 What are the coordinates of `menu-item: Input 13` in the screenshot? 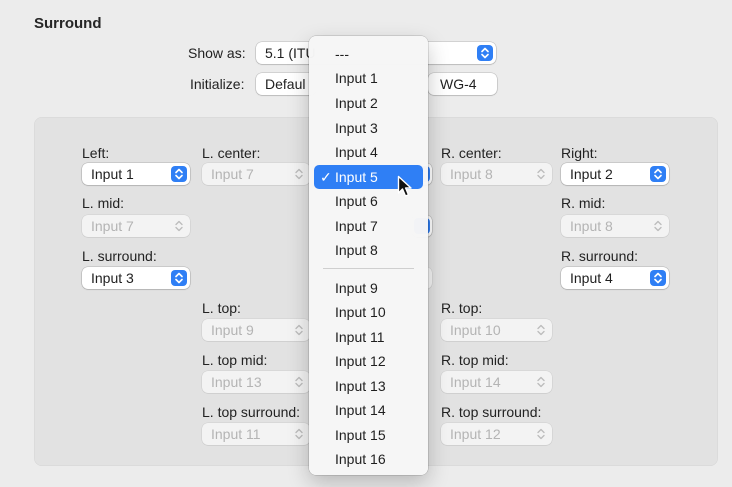 It's located at (368, 386).